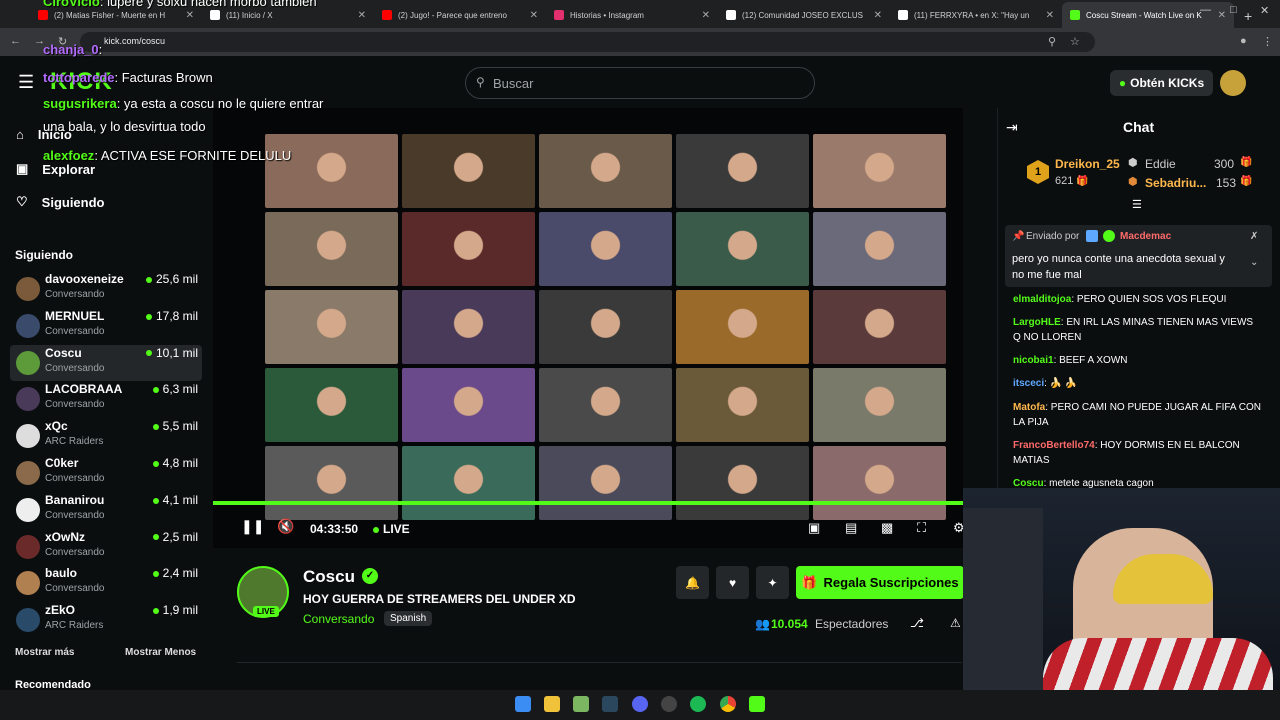 This screenshot has width=1280, height=720. I want to click on nav-explore: ▣ Explorar, so click(55, 169).